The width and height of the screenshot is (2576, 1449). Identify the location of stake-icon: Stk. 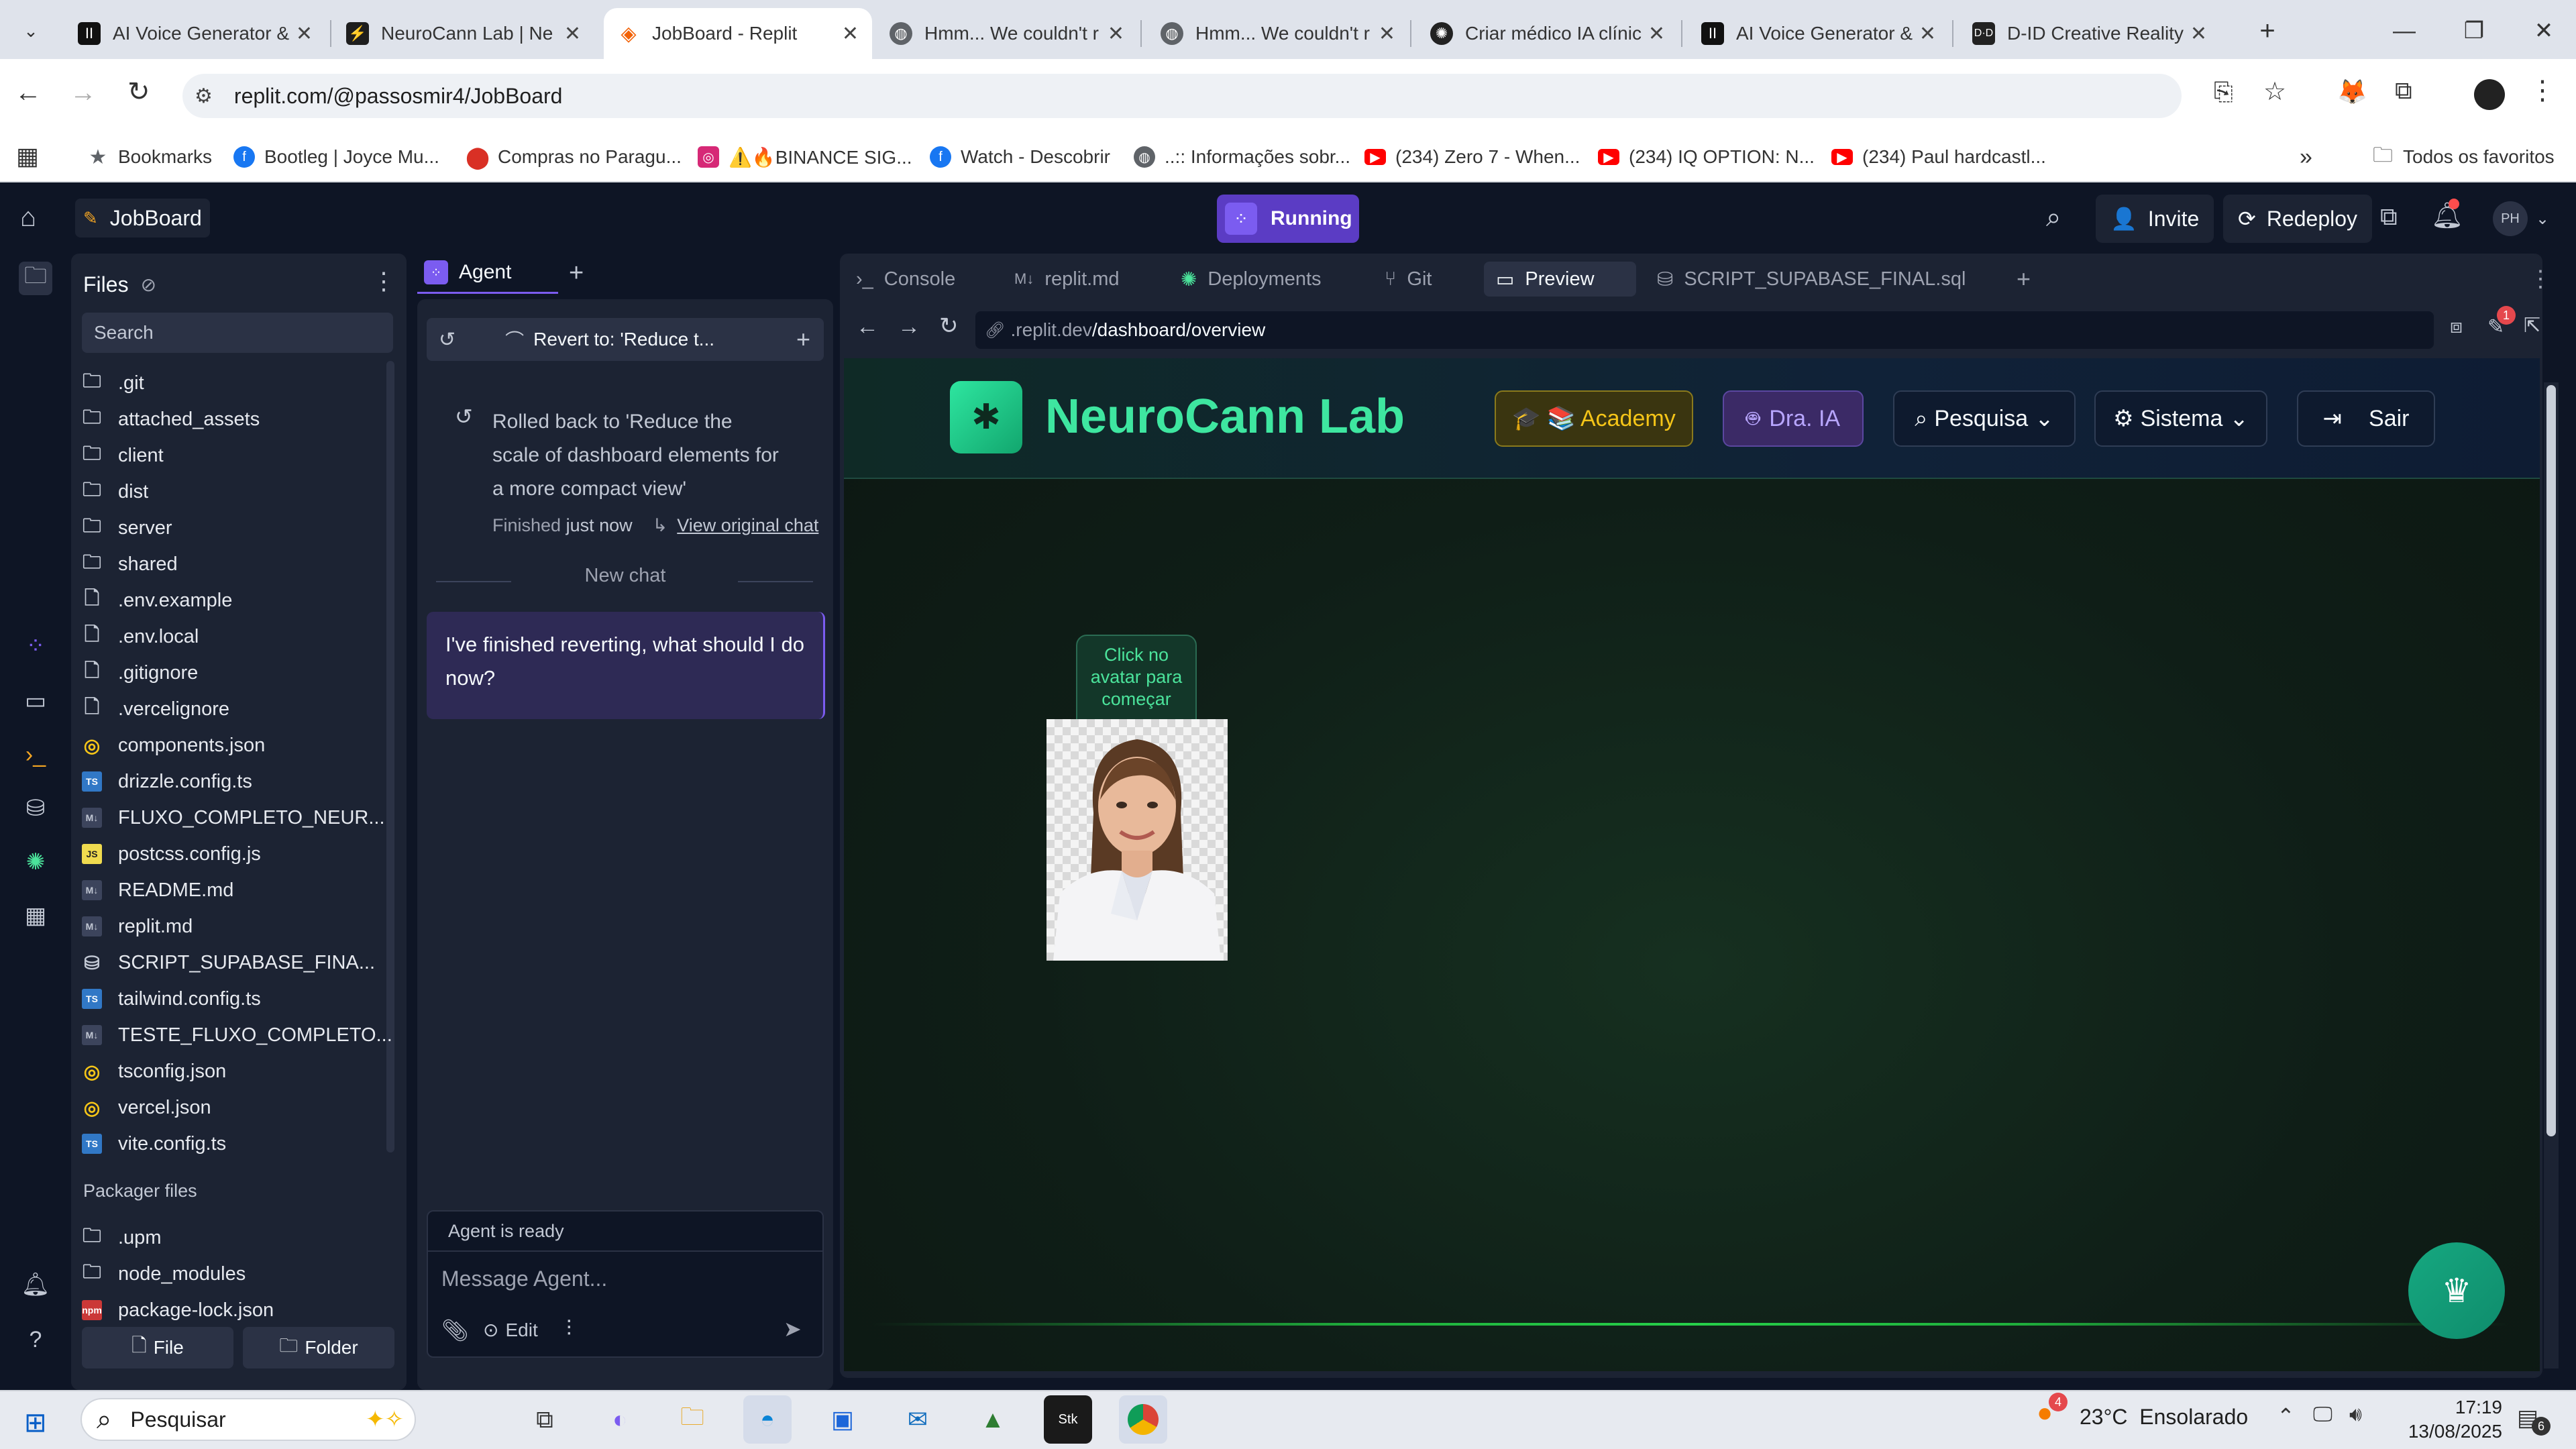
(1068, 1419).